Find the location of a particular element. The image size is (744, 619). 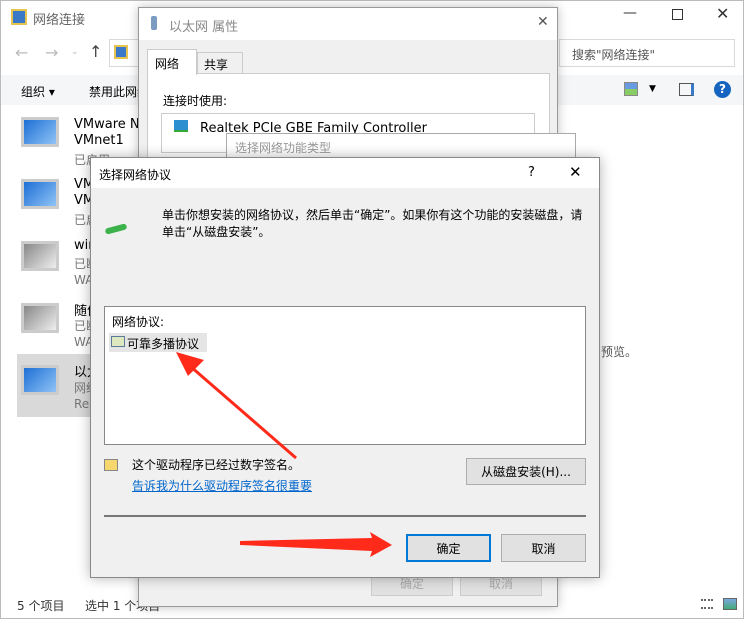

arrow-to-ok is located at coordinates (316, 544).